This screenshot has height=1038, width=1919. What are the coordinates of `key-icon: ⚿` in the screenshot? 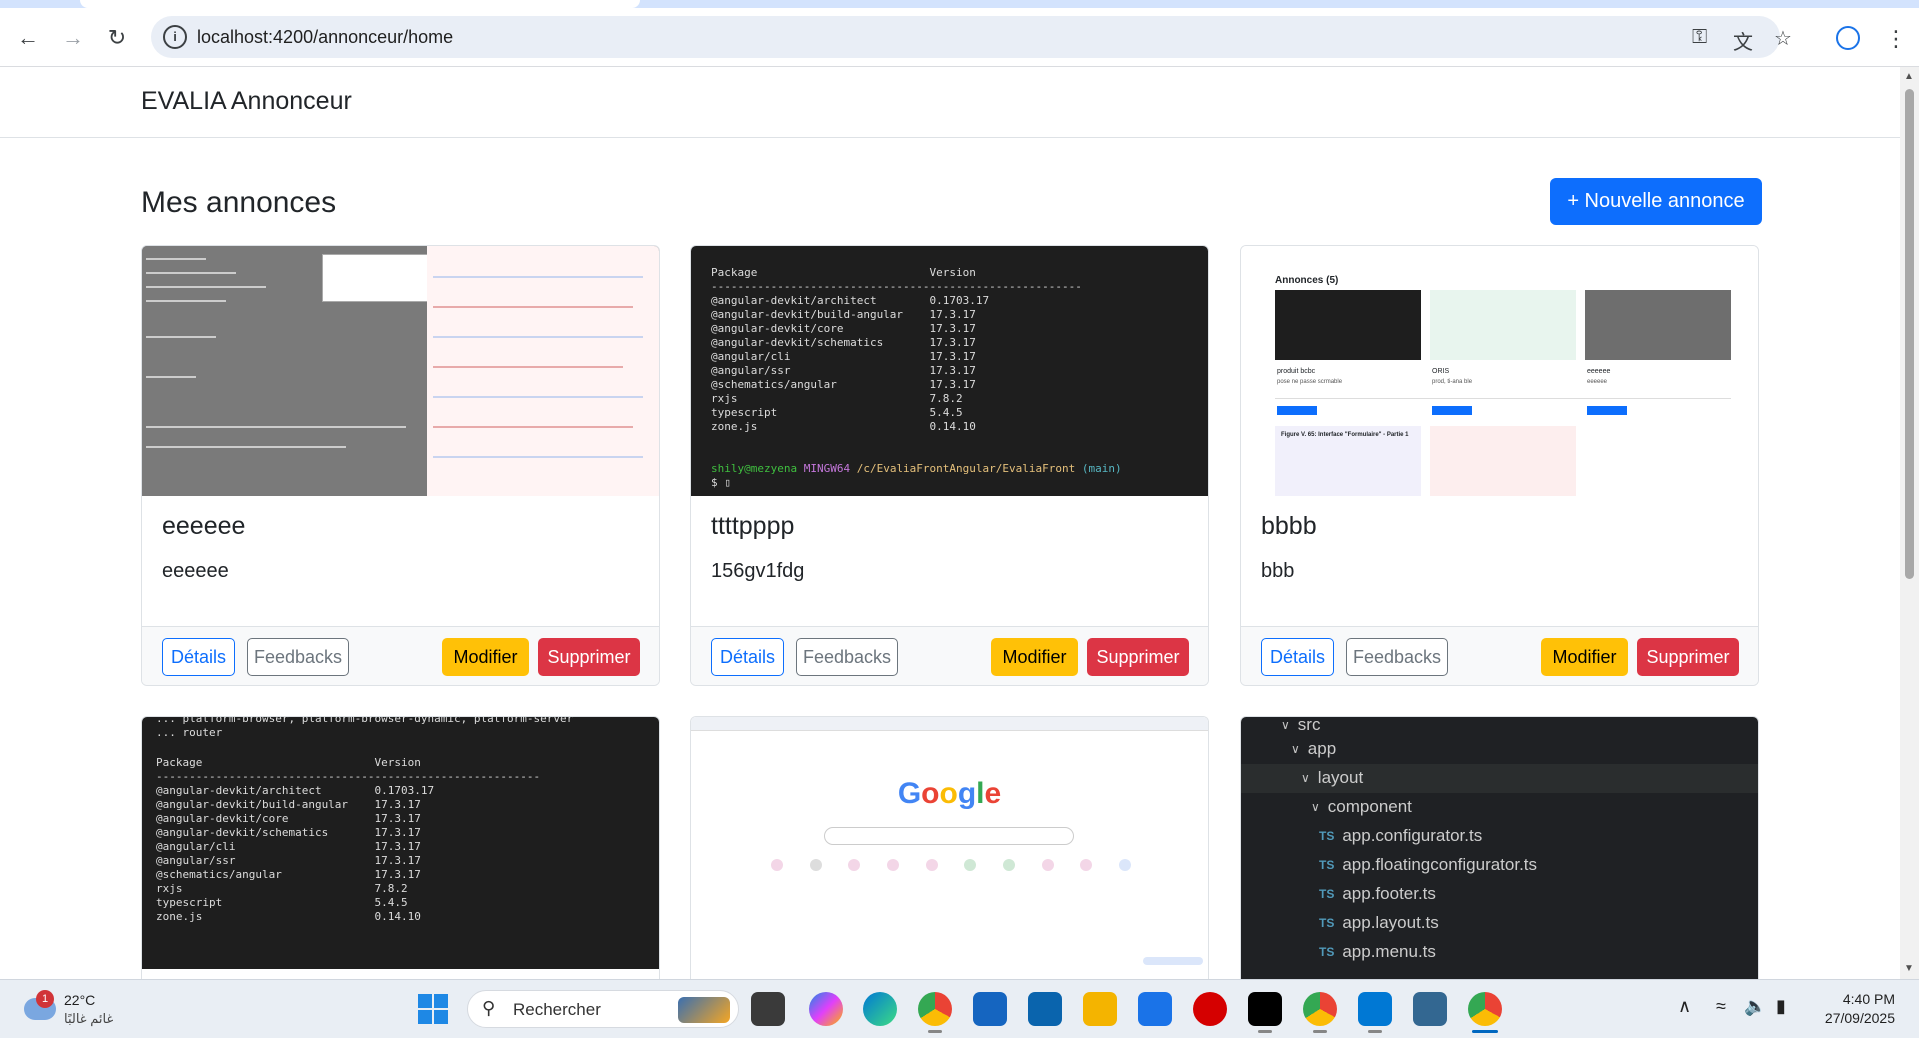 It's located at (1699, 37).